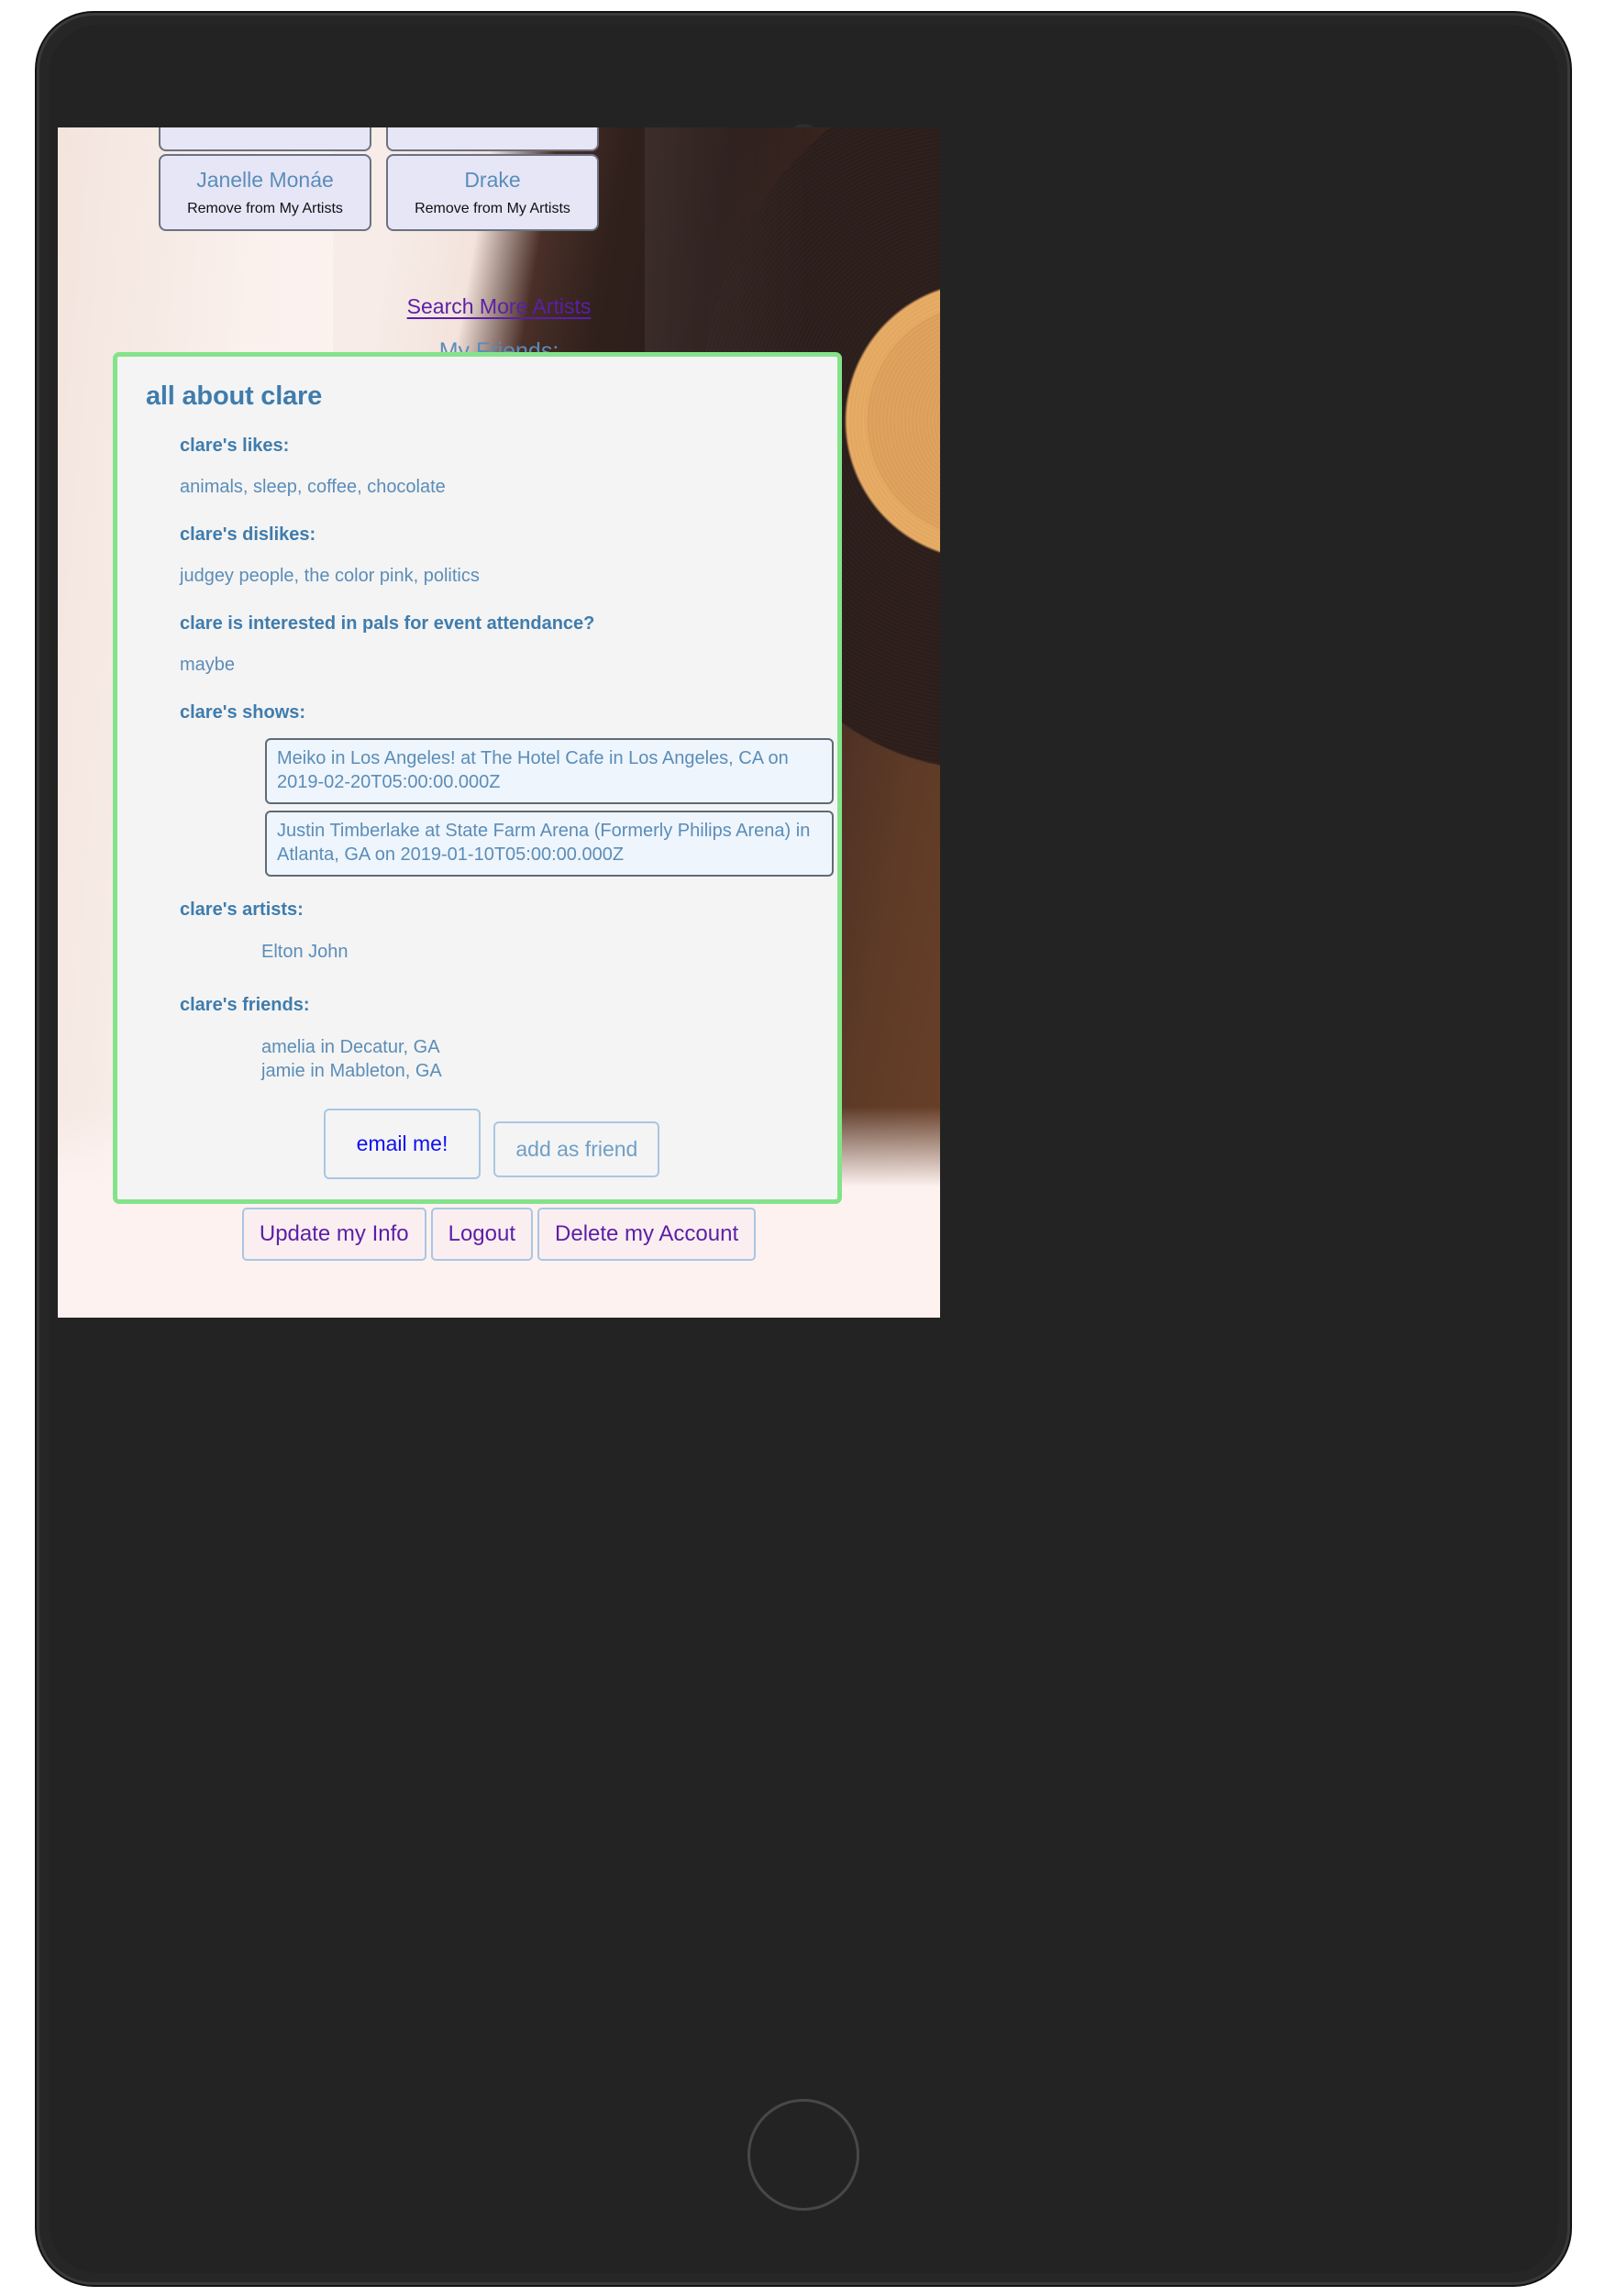  I want to click on artists-list: Elton John, so click(535, 953).